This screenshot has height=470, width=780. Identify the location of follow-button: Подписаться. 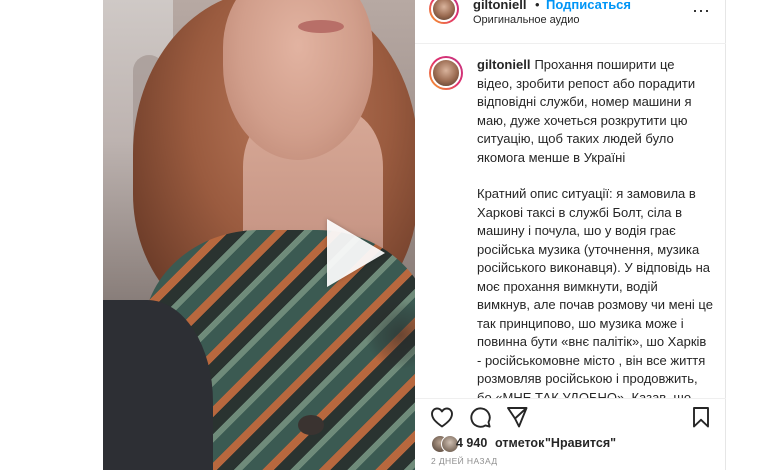
(588, 6).